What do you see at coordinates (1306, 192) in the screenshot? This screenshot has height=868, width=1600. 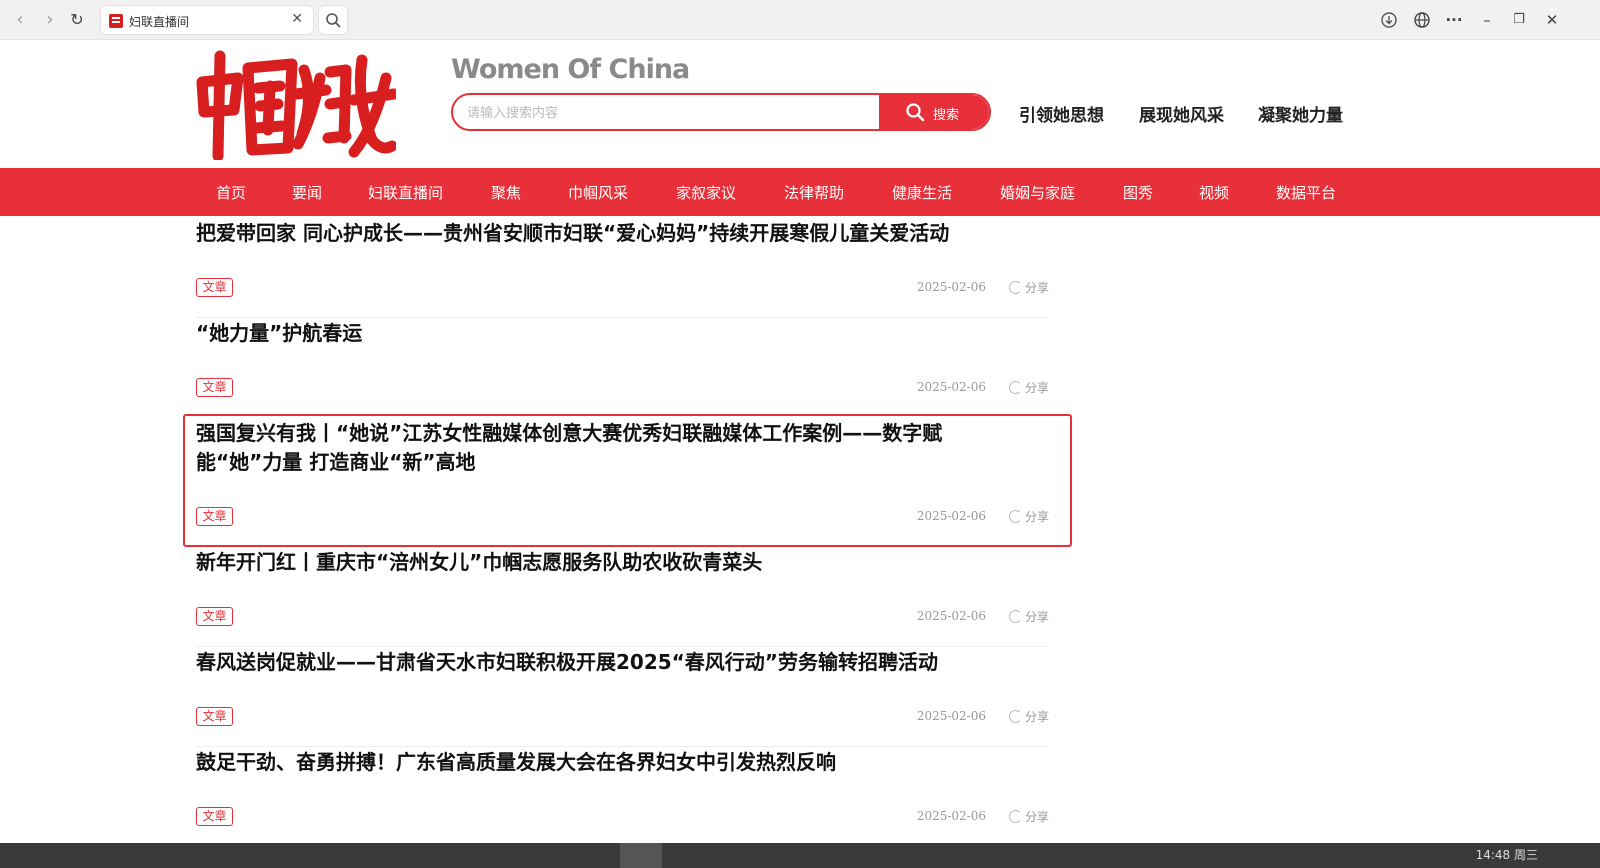 I see `nav-item-data: 数据平台` at bounding box center [1306, 192].